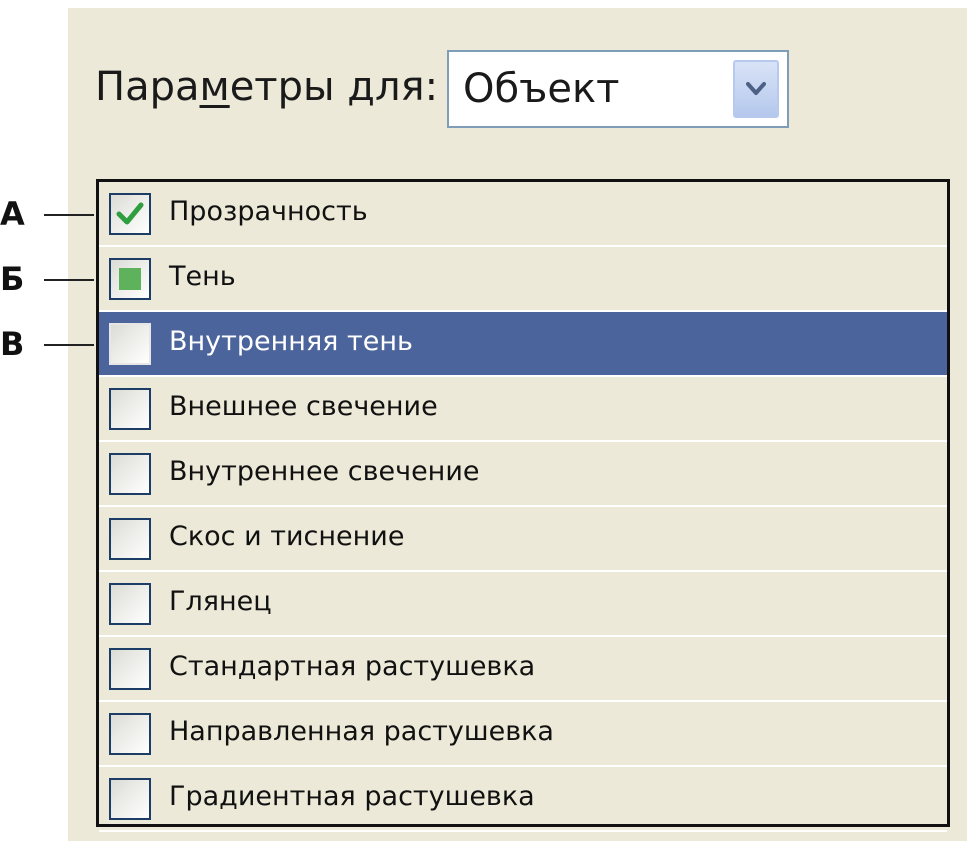 This screenshot has height=841, width=967. Describe the element at coordinates (287, 536) in the screenshot. I see `effect-label: Скос и тиснение` at that location.